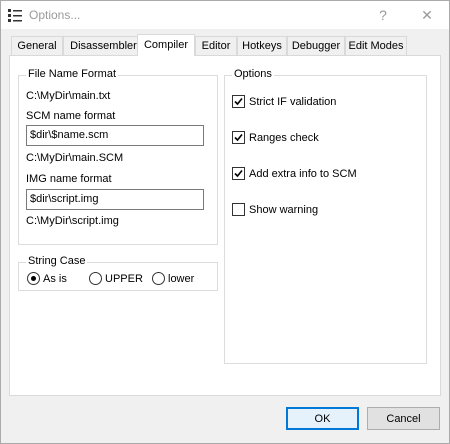  Describe the element at coordinates (166, 45) in the screenshot. I see `tab-compiler: Compiler` at that location.